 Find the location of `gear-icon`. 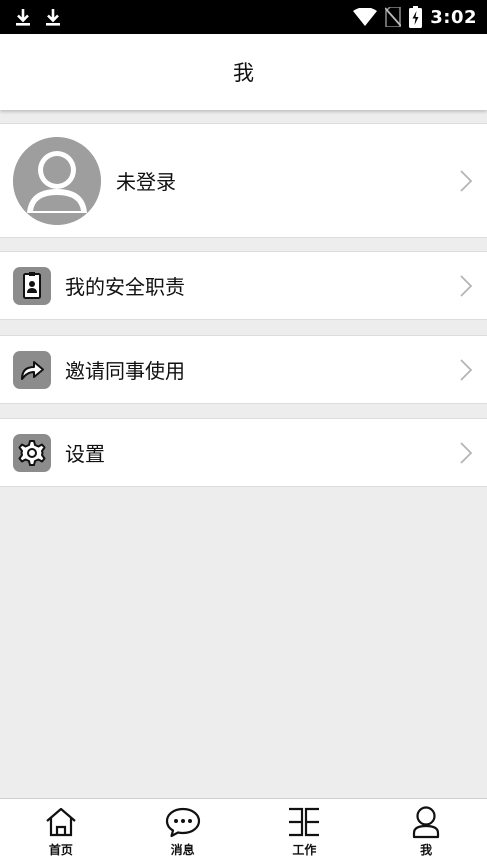

gear-icon is located at coordinates (32, 452).